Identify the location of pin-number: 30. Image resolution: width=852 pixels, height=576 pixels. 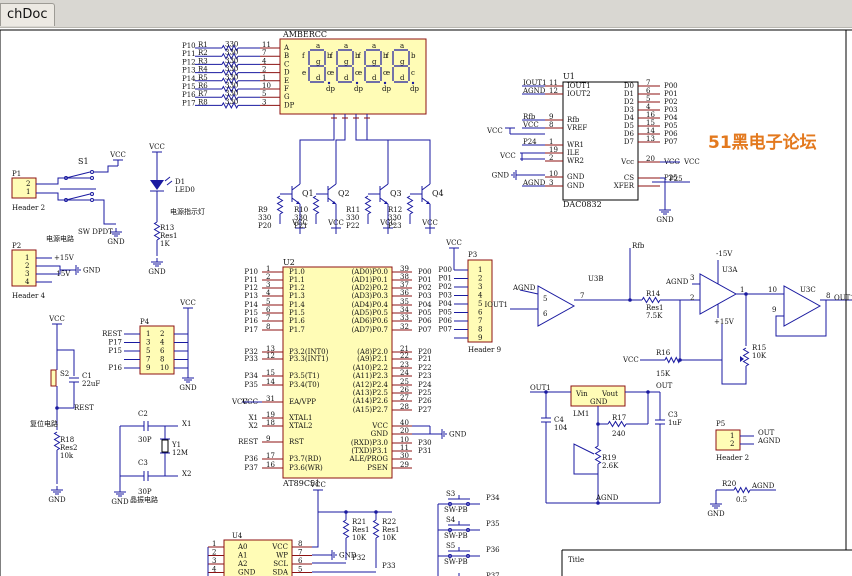
(404, 456).